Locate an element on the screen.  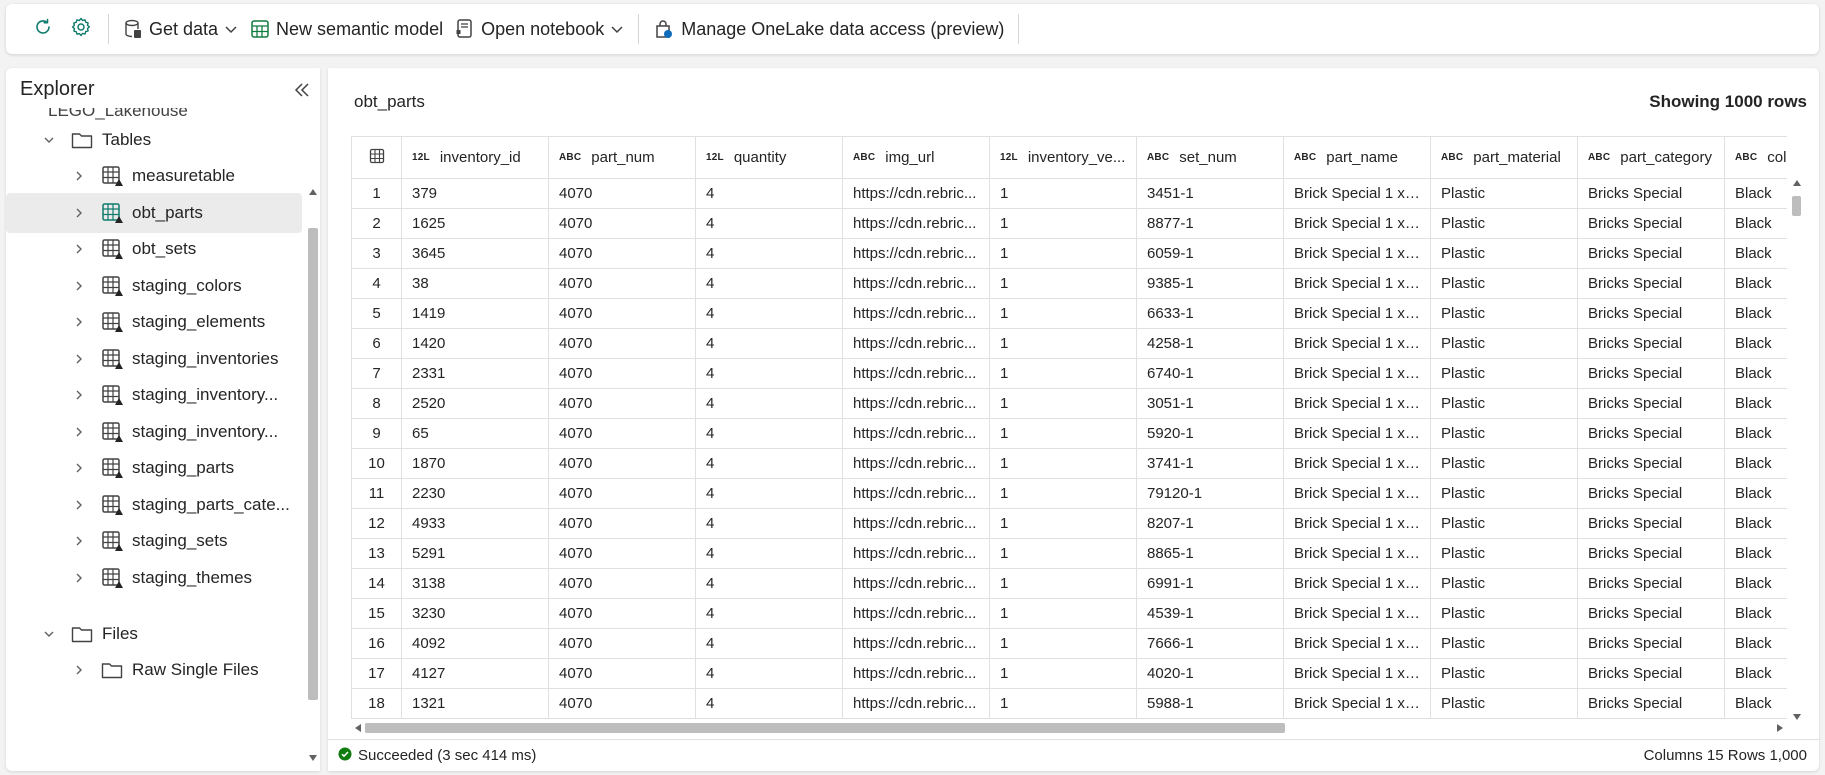
table-cell: 1419 is located at coordinates (475, 313).